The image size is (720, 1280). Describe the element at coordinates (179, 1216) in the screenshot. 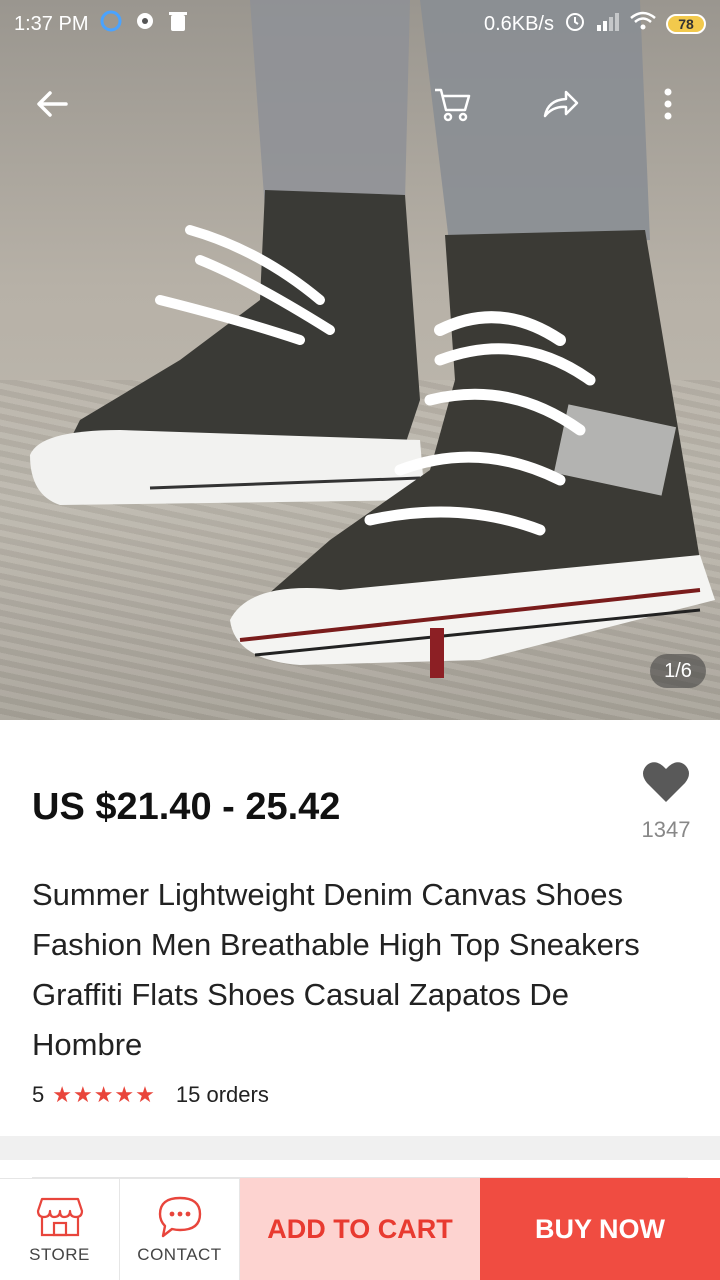

I see `chat-icon` at that location.